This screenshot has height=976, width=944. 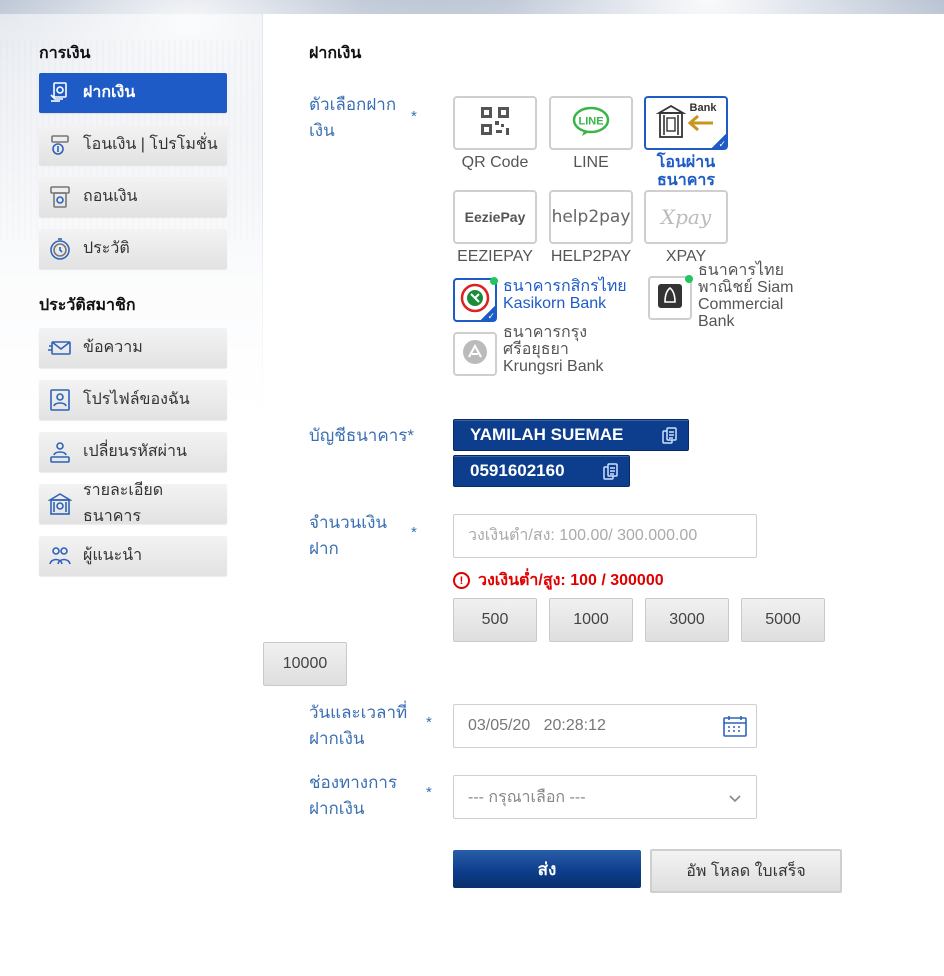 What do you see at coordinates (565, 295) in the screenshot?
I see `bank-name: ธนาคารกสิกรไทย Kasikorn Bank` at bounding box center [565, 295].